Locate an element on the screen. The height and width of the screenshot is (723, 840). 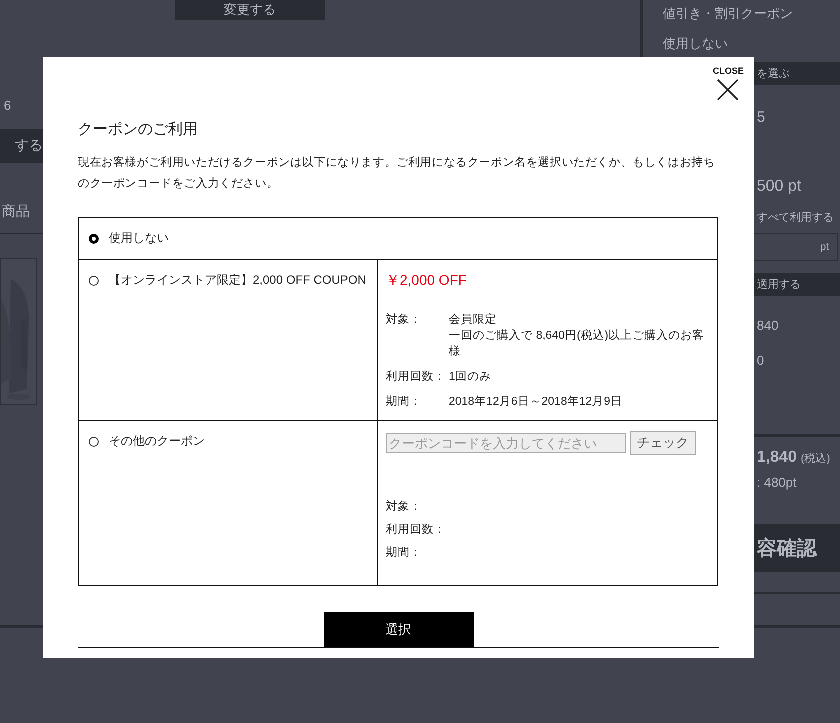
option-label: その他のクーポン is located at coordinates (157, 441).